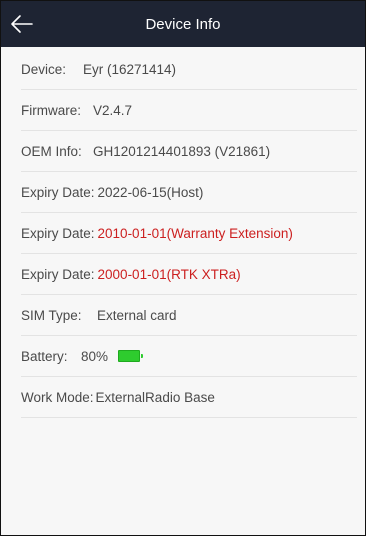  Describe the element at coordinates (57, 397) in the screenshot. I see `work-mode-label: Work Mode:` at that location.